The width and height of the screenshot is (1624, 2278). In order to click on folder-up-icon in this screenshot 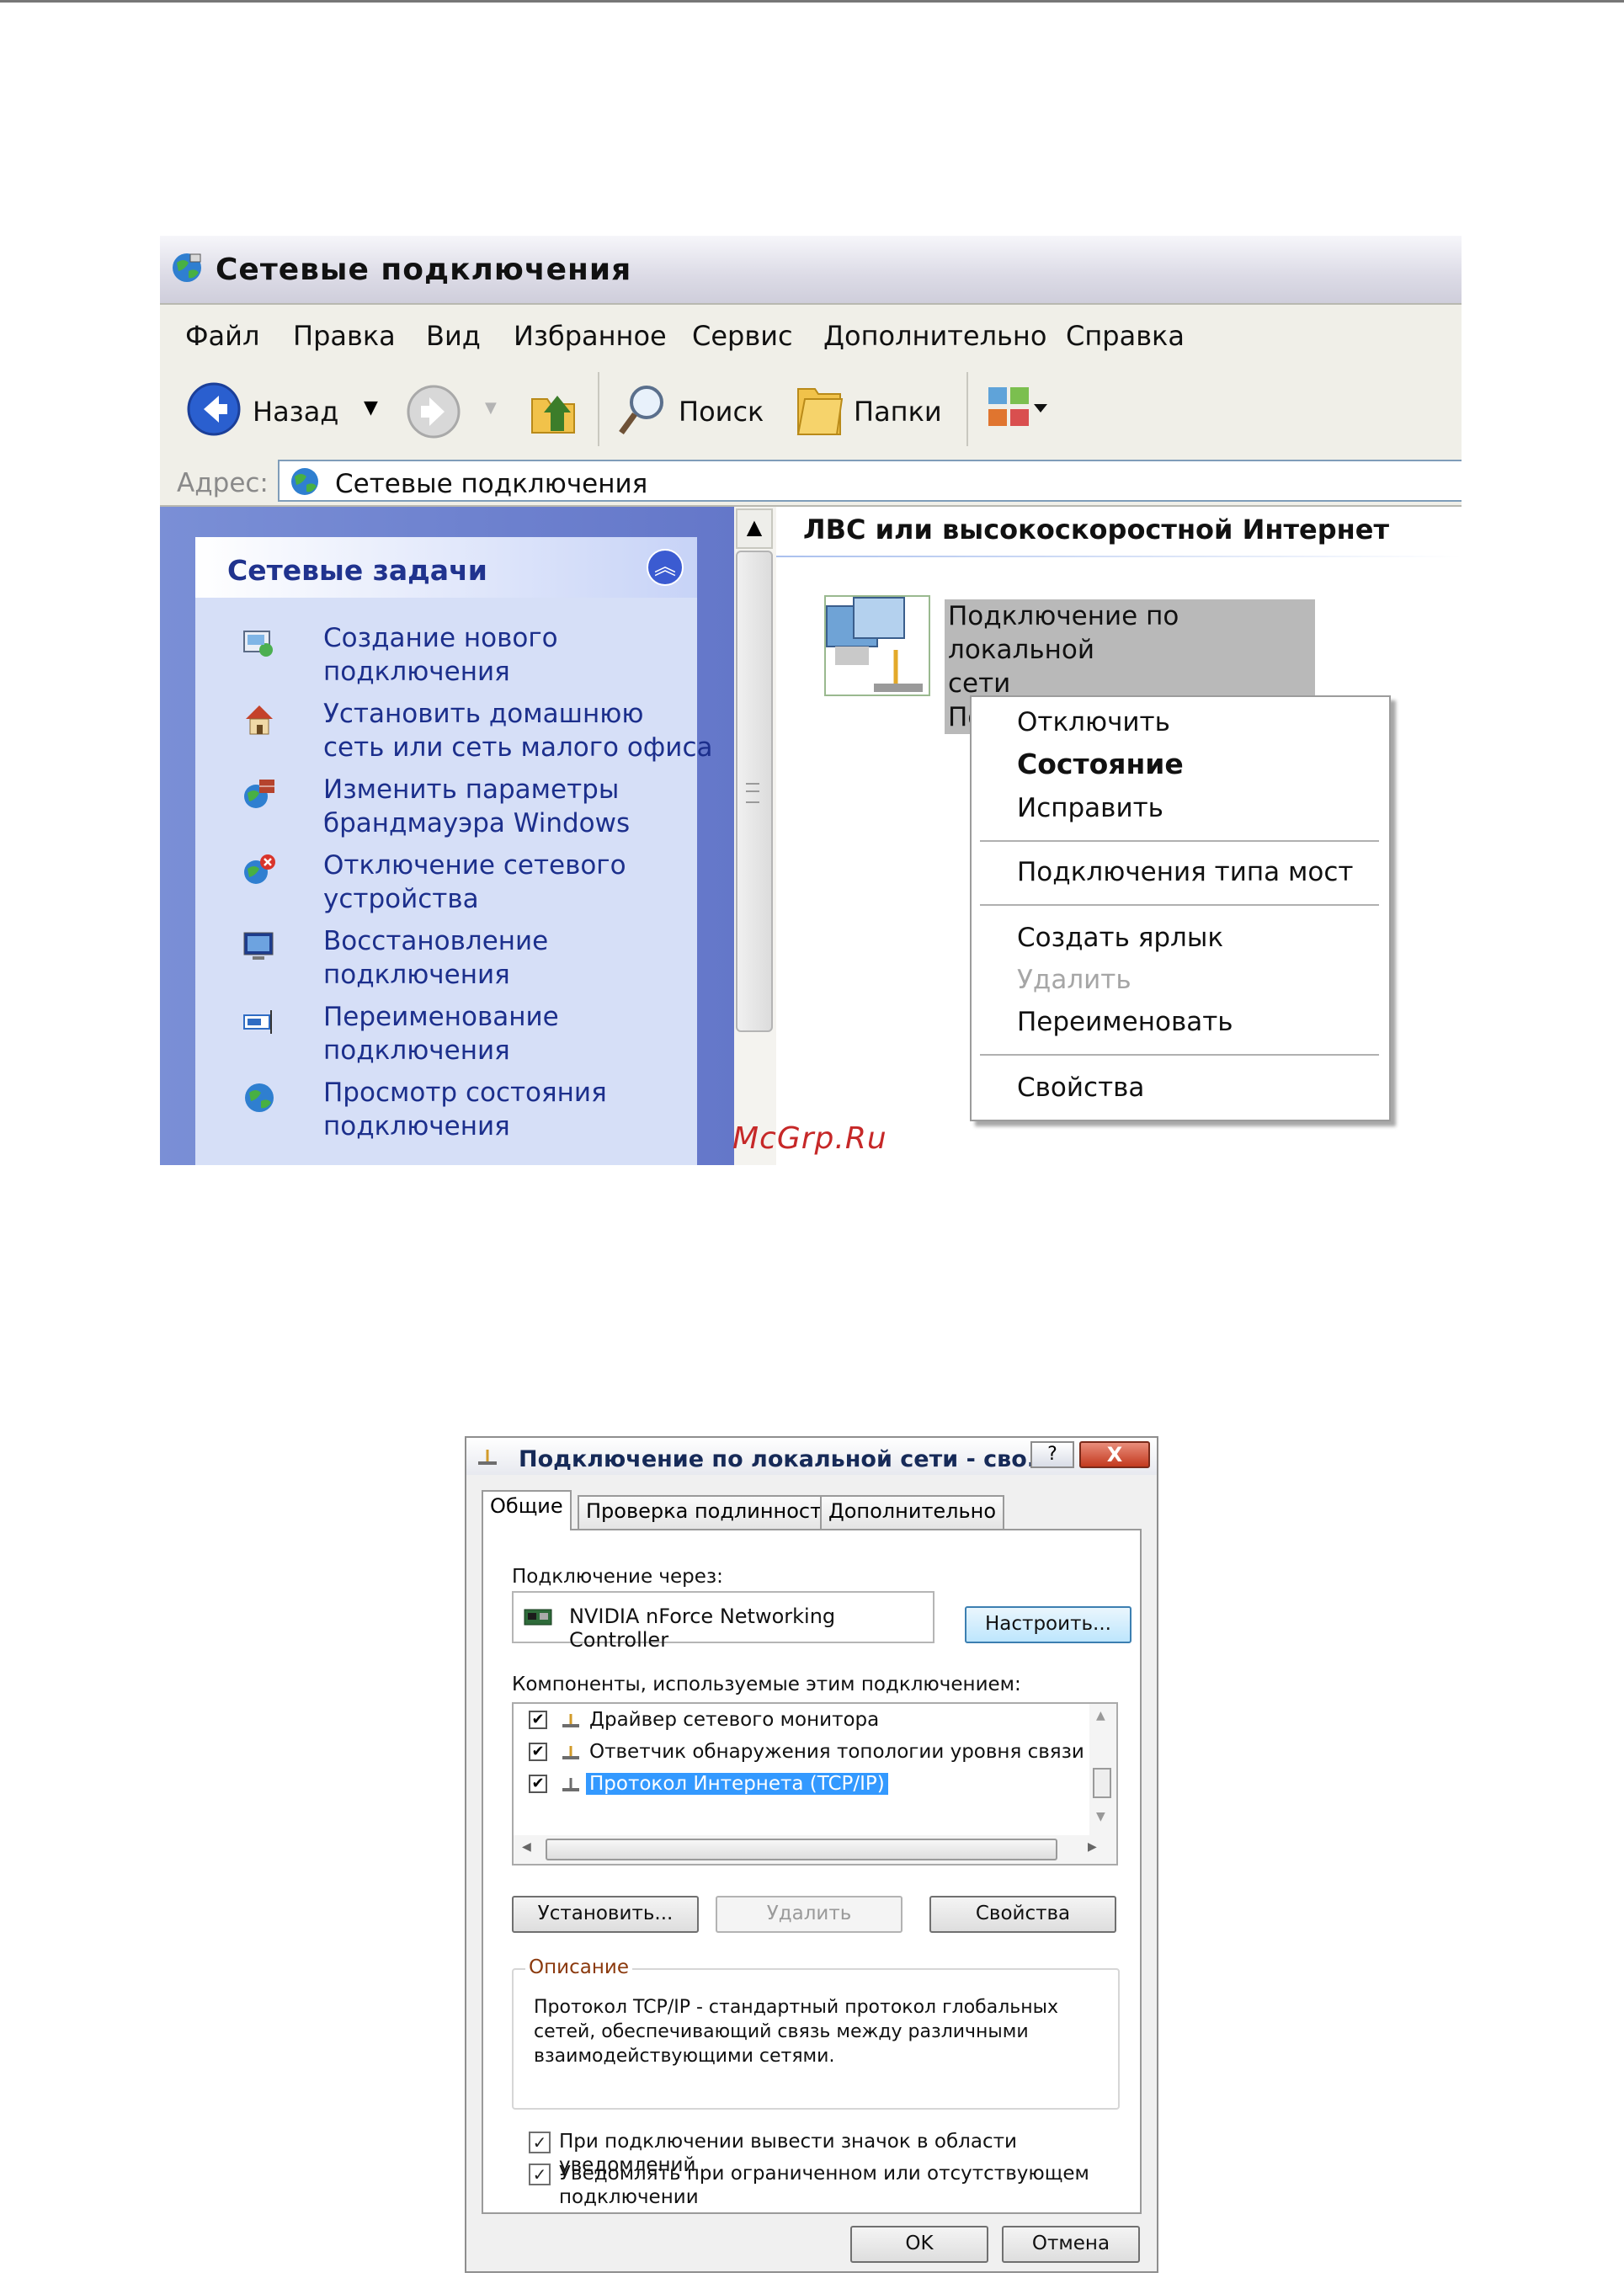, I will do `click(553, 411)`.